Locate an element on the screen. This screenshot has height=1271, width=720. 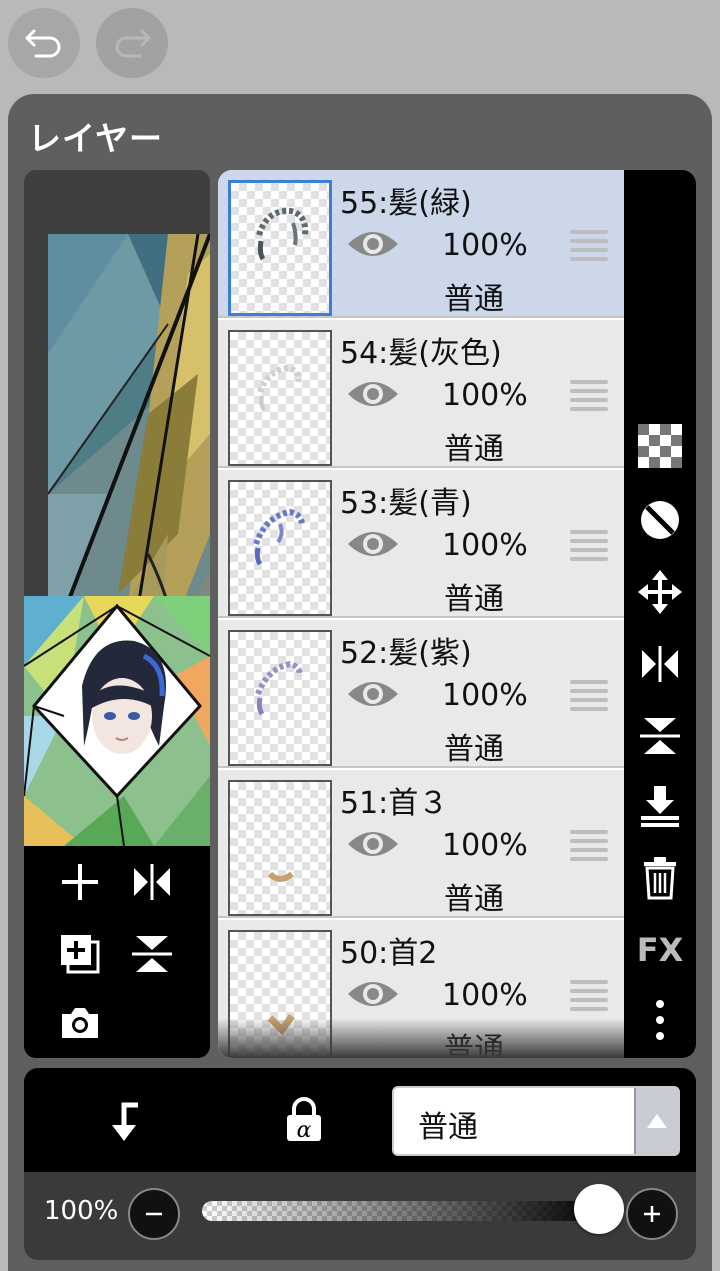
more-icon is located at coordinates (660, 1020).